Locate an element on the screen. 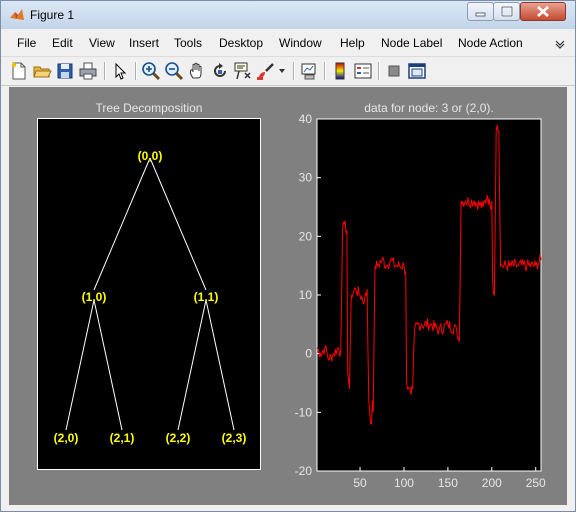  x-tick-label: 100 is located at coordinates (404, 483).